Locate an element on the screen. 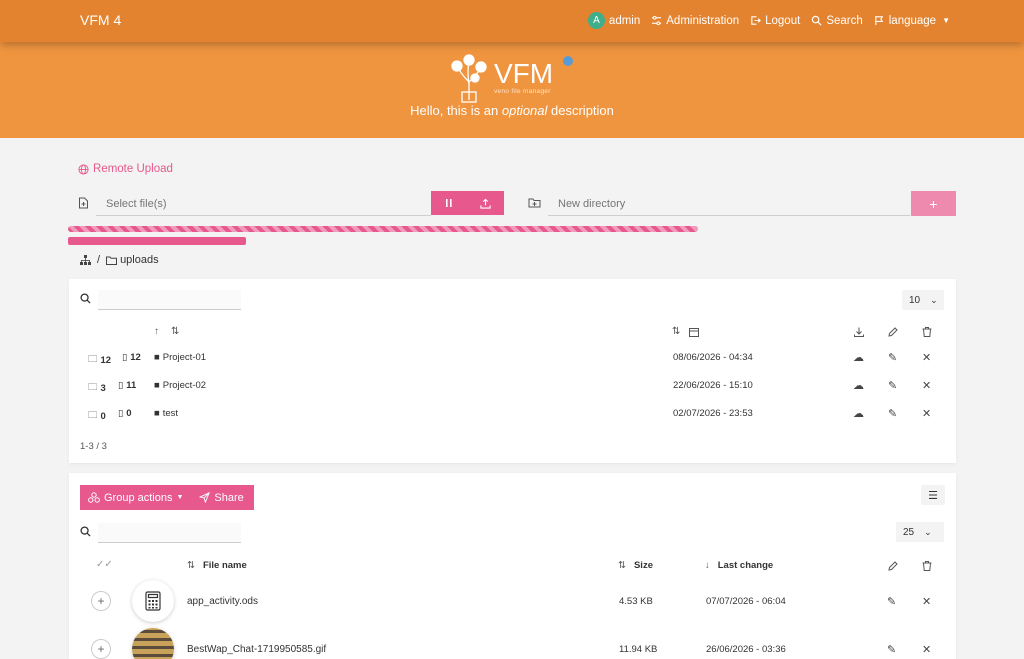  logout-link: Logout is located at coordinates (775, 21).